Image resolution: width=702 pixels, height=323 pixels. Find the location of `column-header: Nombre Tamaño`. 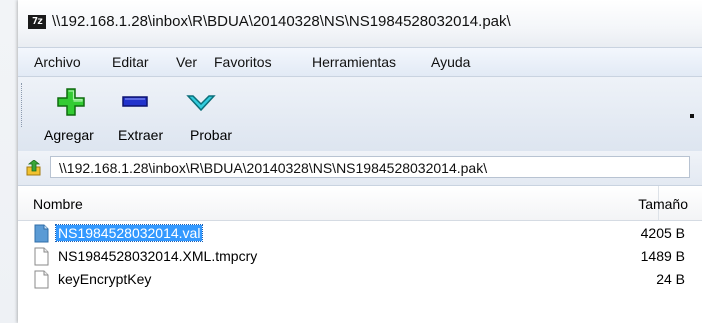

column-header: Nombre Tamaño is located at coordinates (360, 203).